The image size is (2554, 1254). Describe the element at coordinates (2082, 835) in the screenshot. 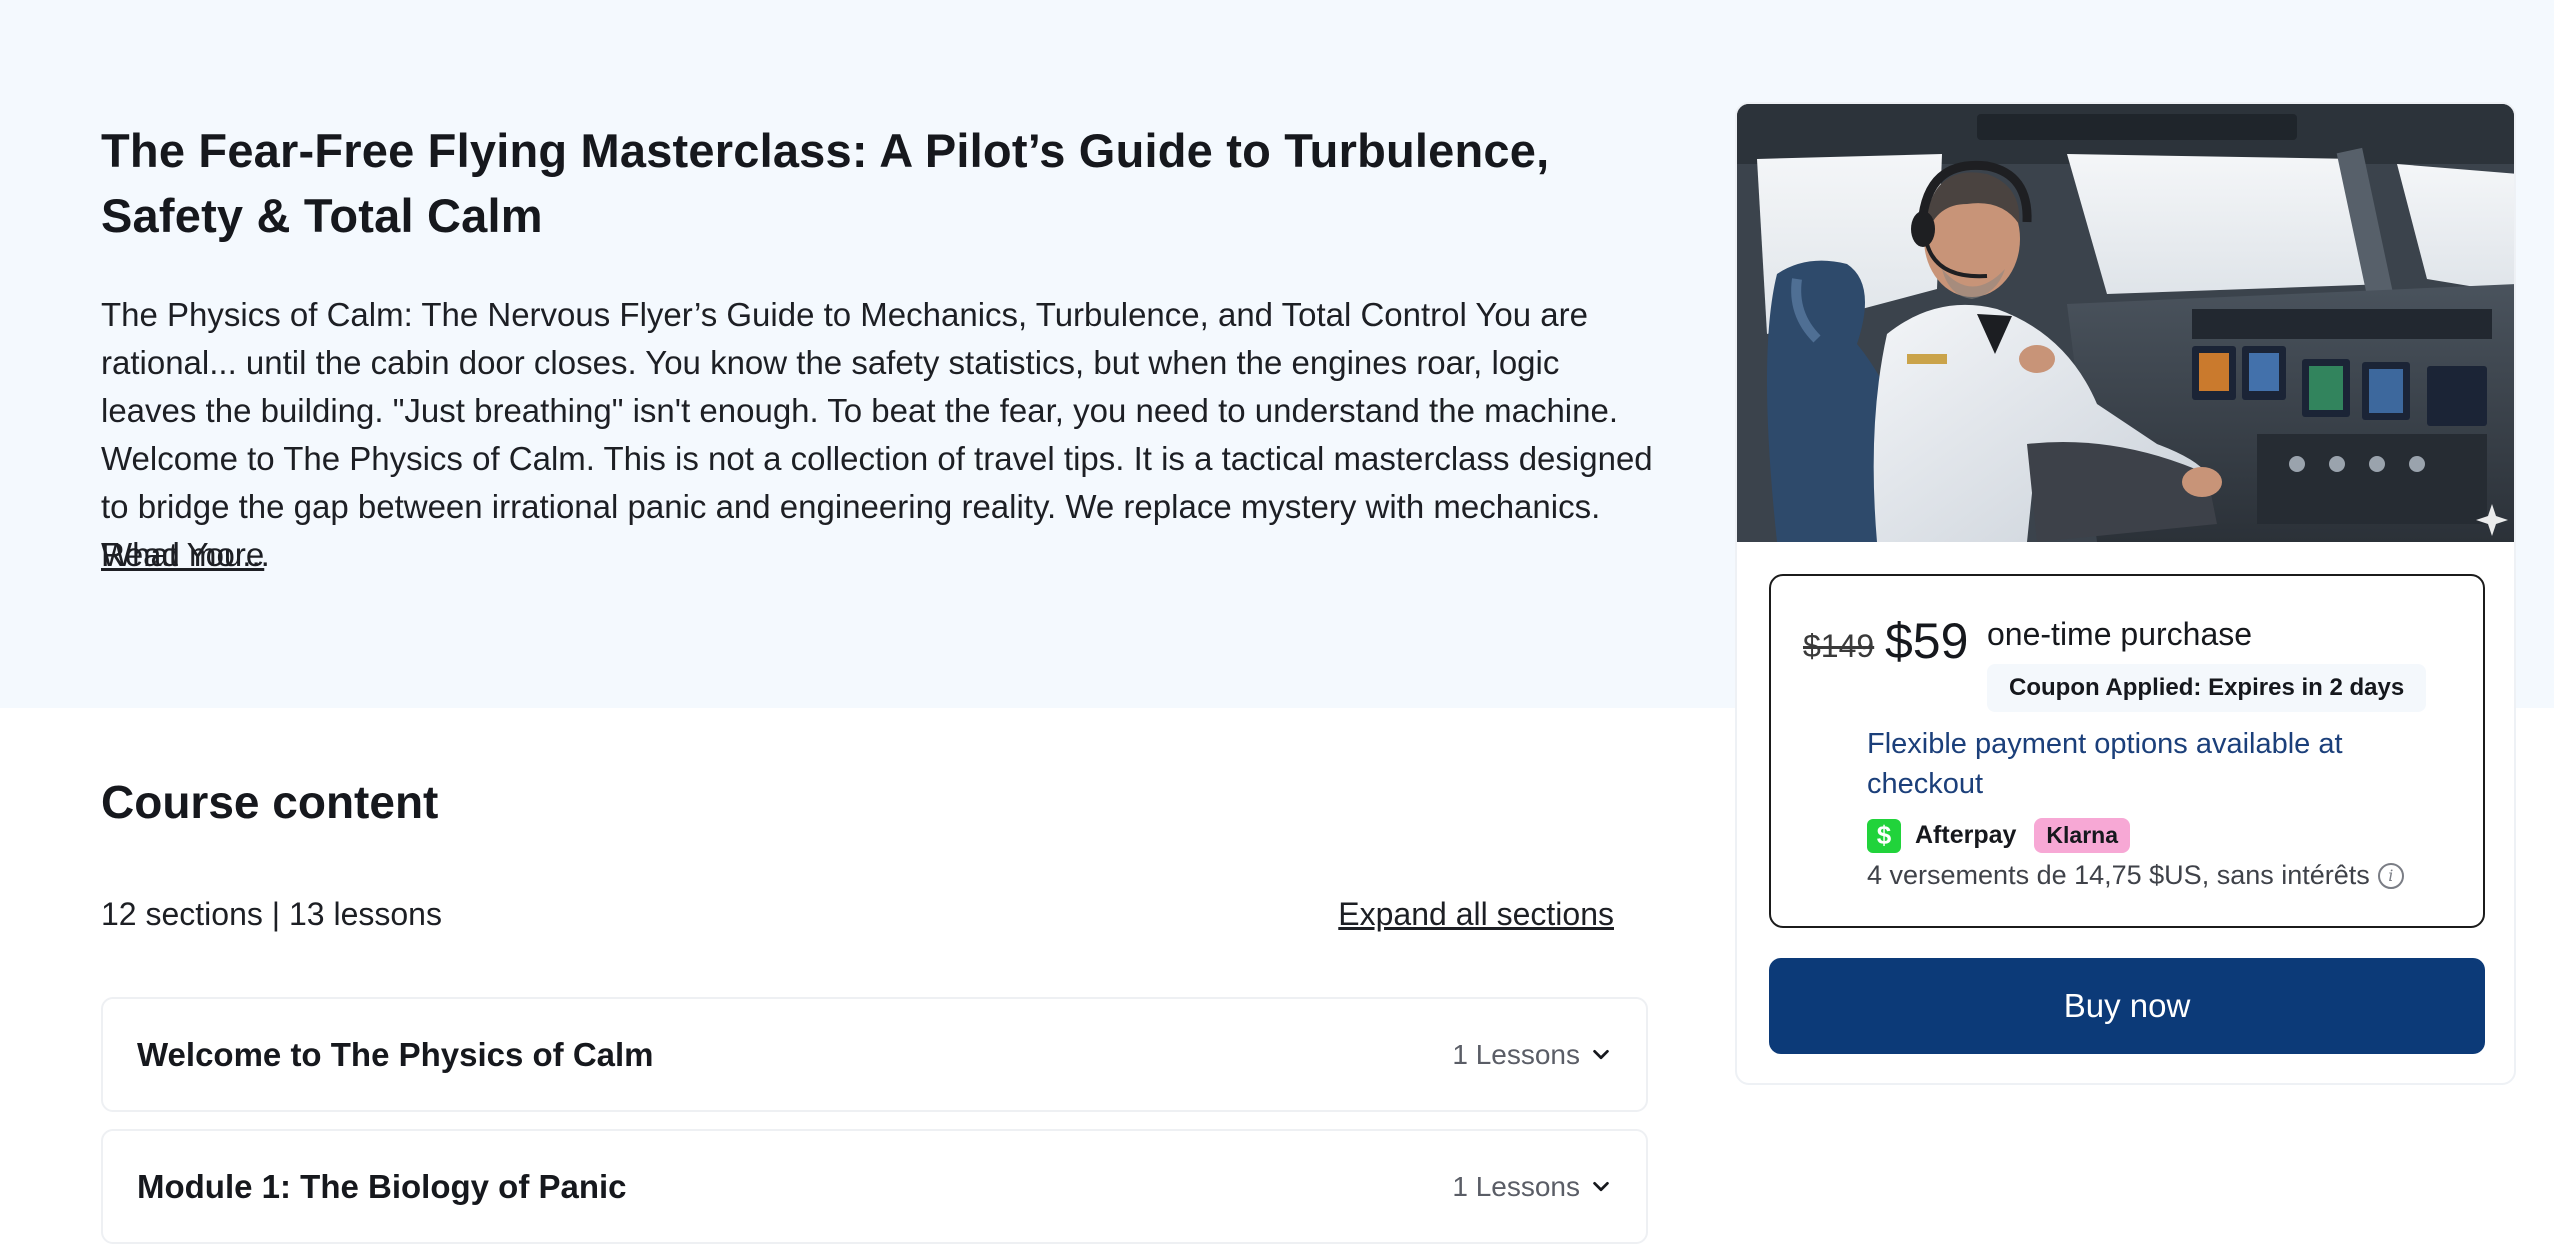

I see `klarna-badge: Klarna` at that location.